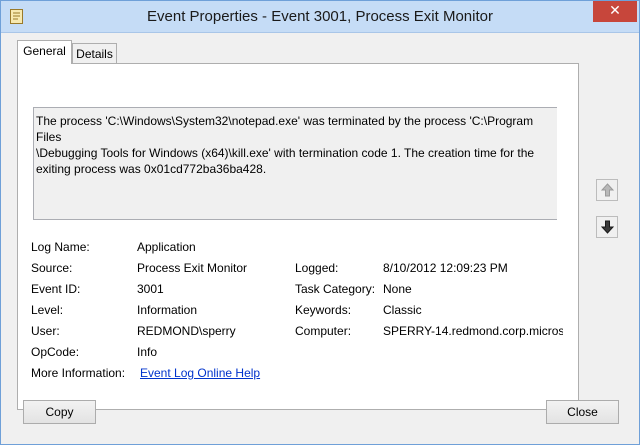 The height and width of the screenshot is (445, 640). I want to click on log-name-label: Log Name:, so click(60, 247).